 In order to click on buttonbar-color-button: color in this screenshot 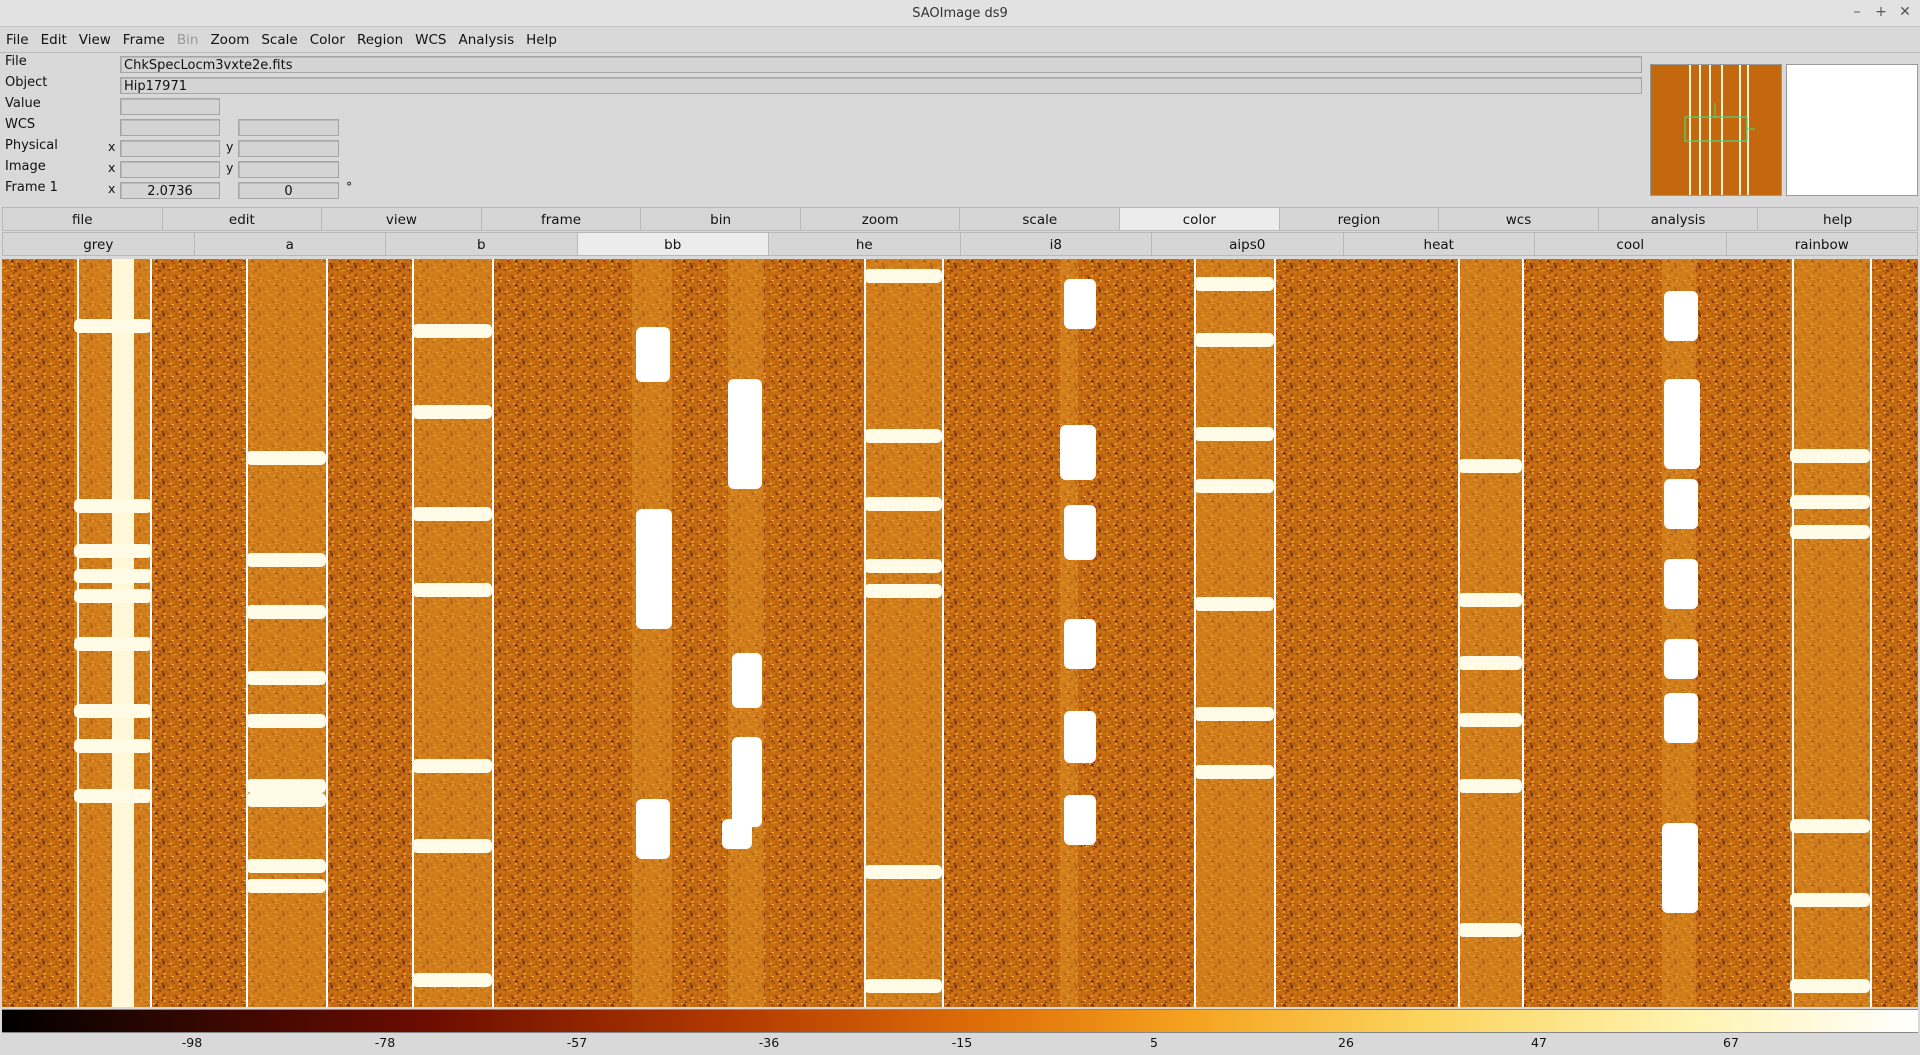, I will do `click(1200, 219)`.